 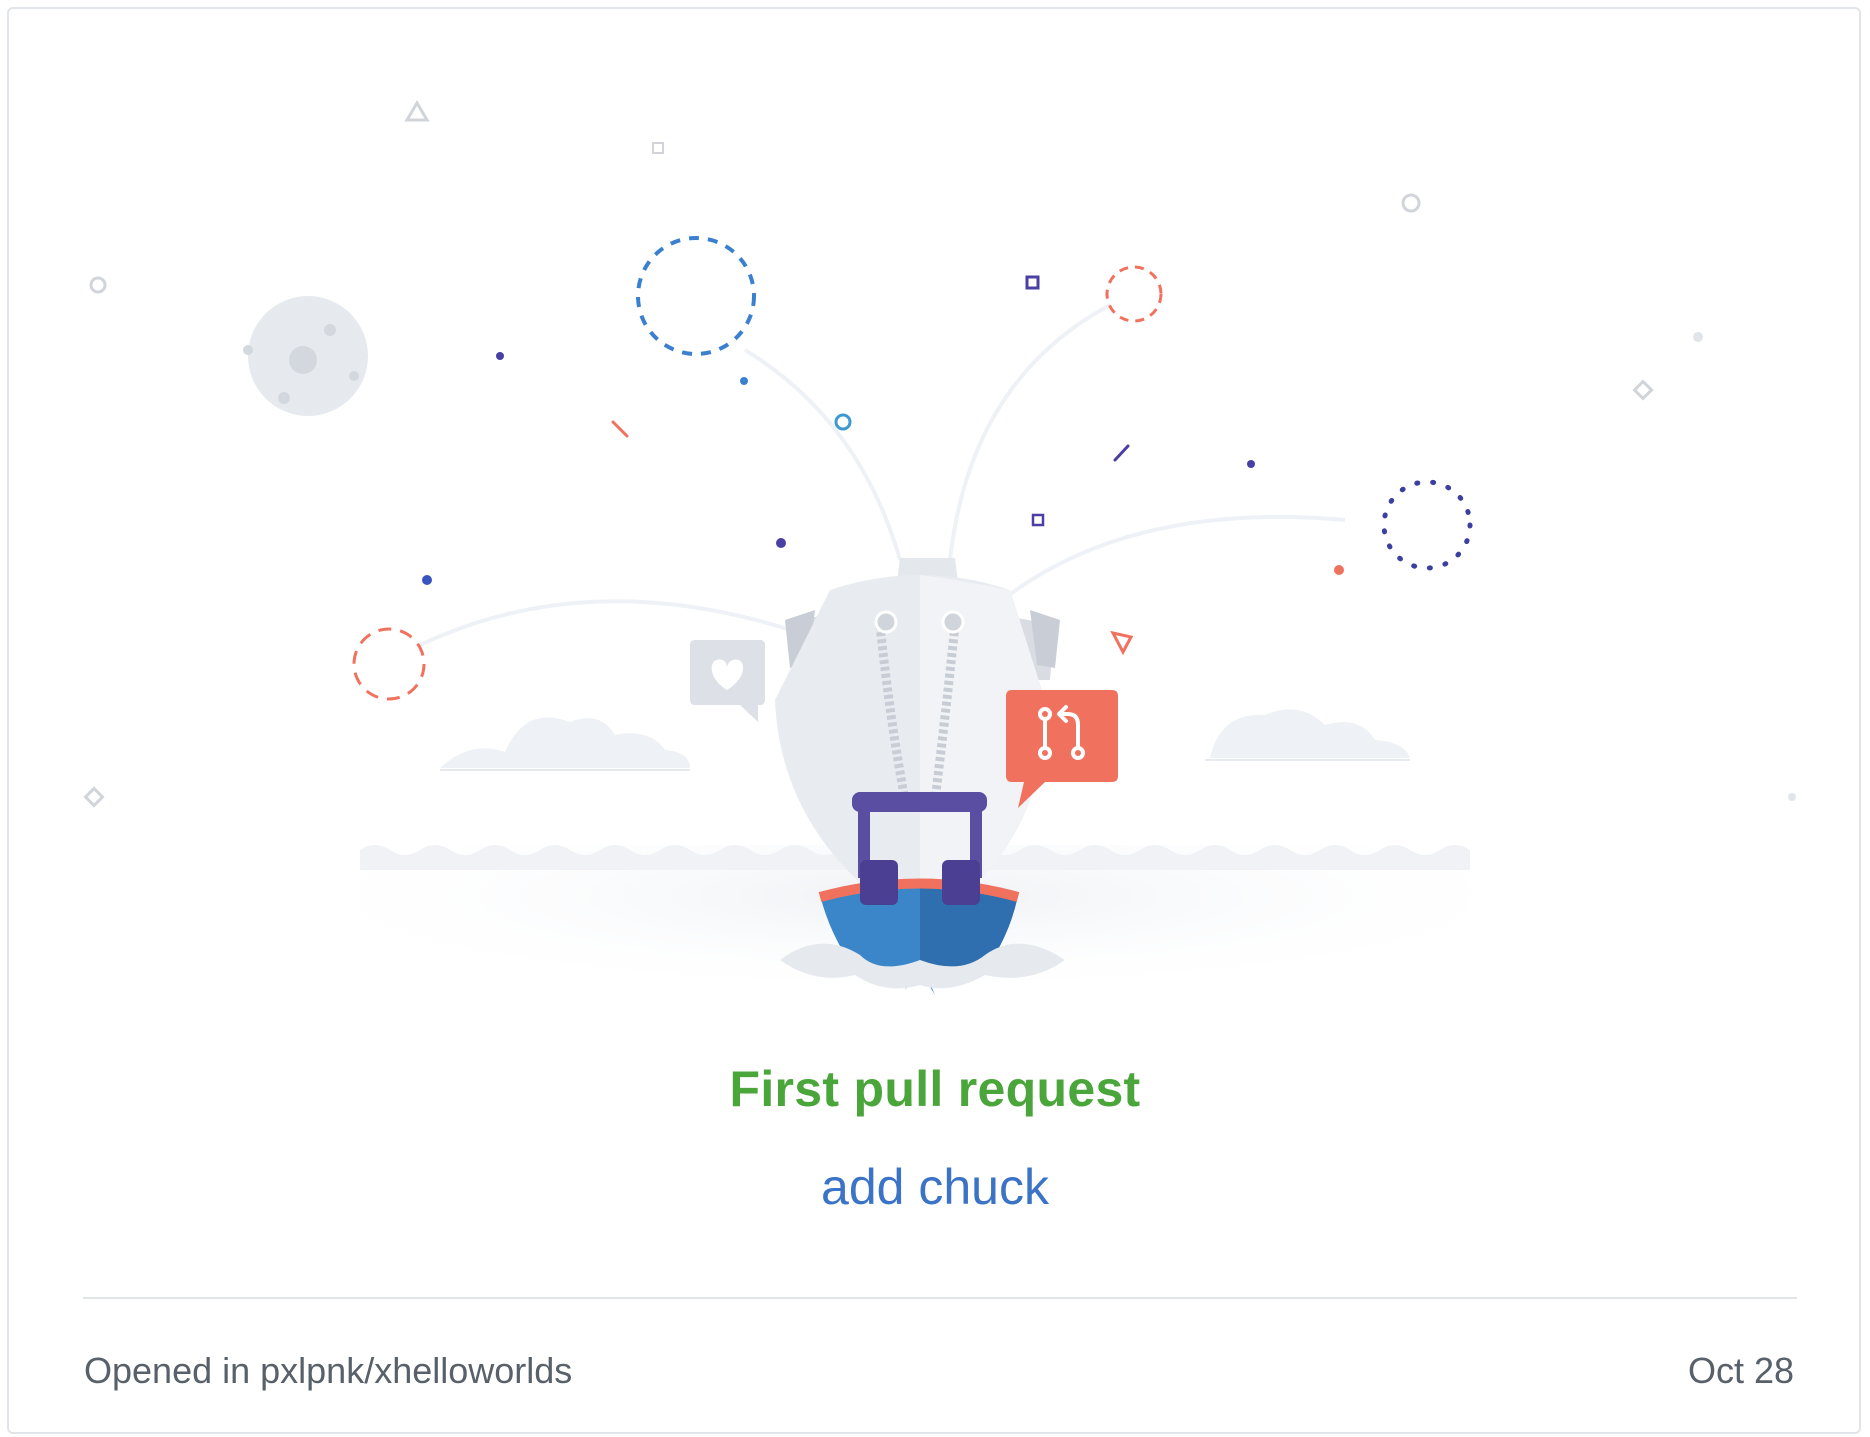 I want to click on triangle-decoration-icon, so click(x=417, y=111).